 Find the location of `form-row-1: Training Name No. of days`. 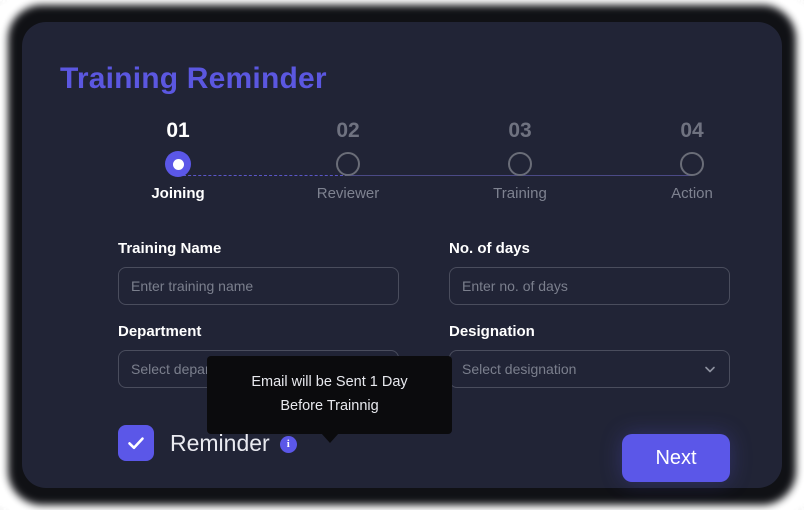

form-row-1: Training Name No. of days is located at coordinates (424, 272).